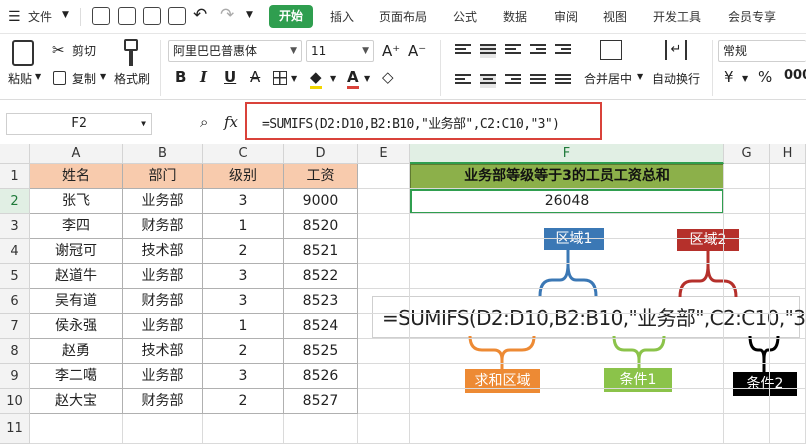  I want to click on format-painter-button: 格式刷, so click(132, 78).